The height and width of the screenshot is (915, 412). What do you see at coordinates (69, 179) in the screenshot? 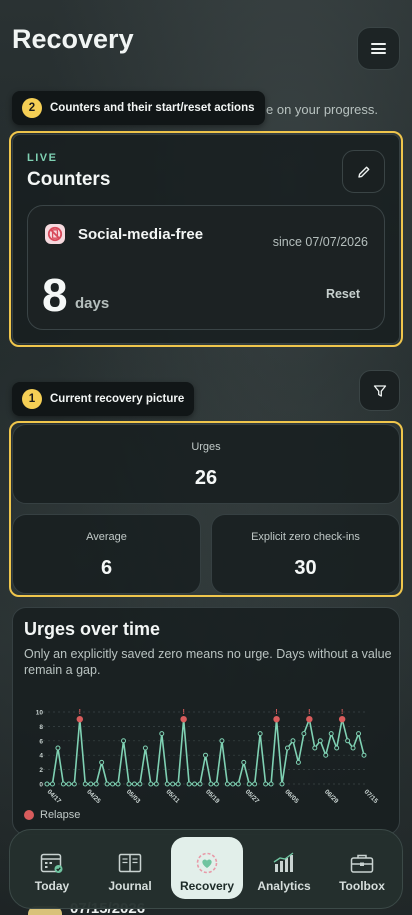
I see `counters-title: Counters` at bounding box center [69, 179].